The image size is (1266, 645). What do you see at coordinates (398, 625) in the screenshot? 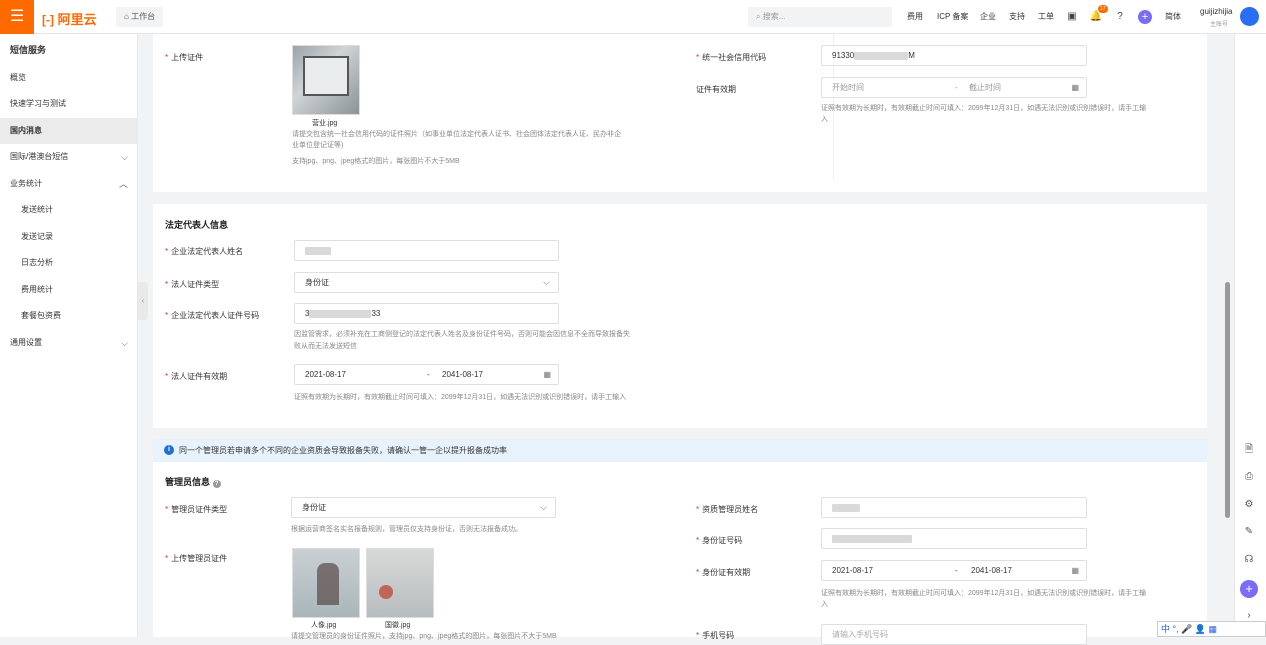
I see `upload-filename: 国徽.jpg` at bounding box center [398, 625].